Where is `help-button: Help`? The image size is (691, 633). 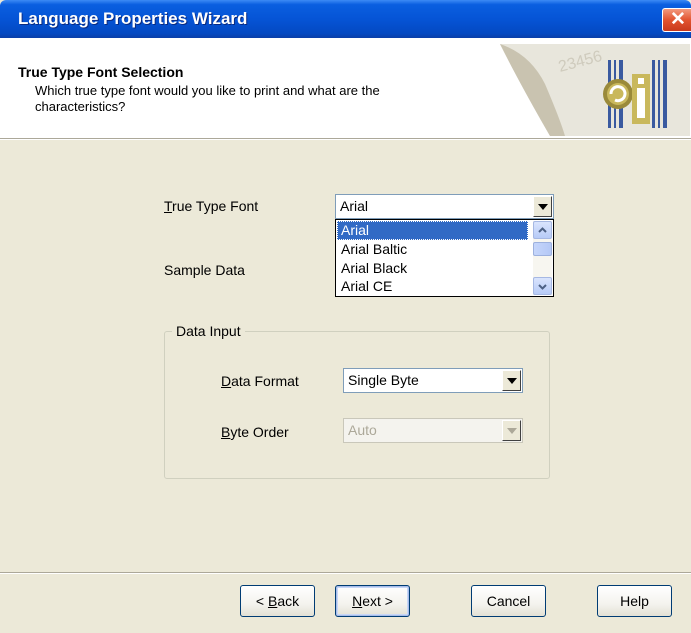 help-button: Help is located at coordinates (634, 601).